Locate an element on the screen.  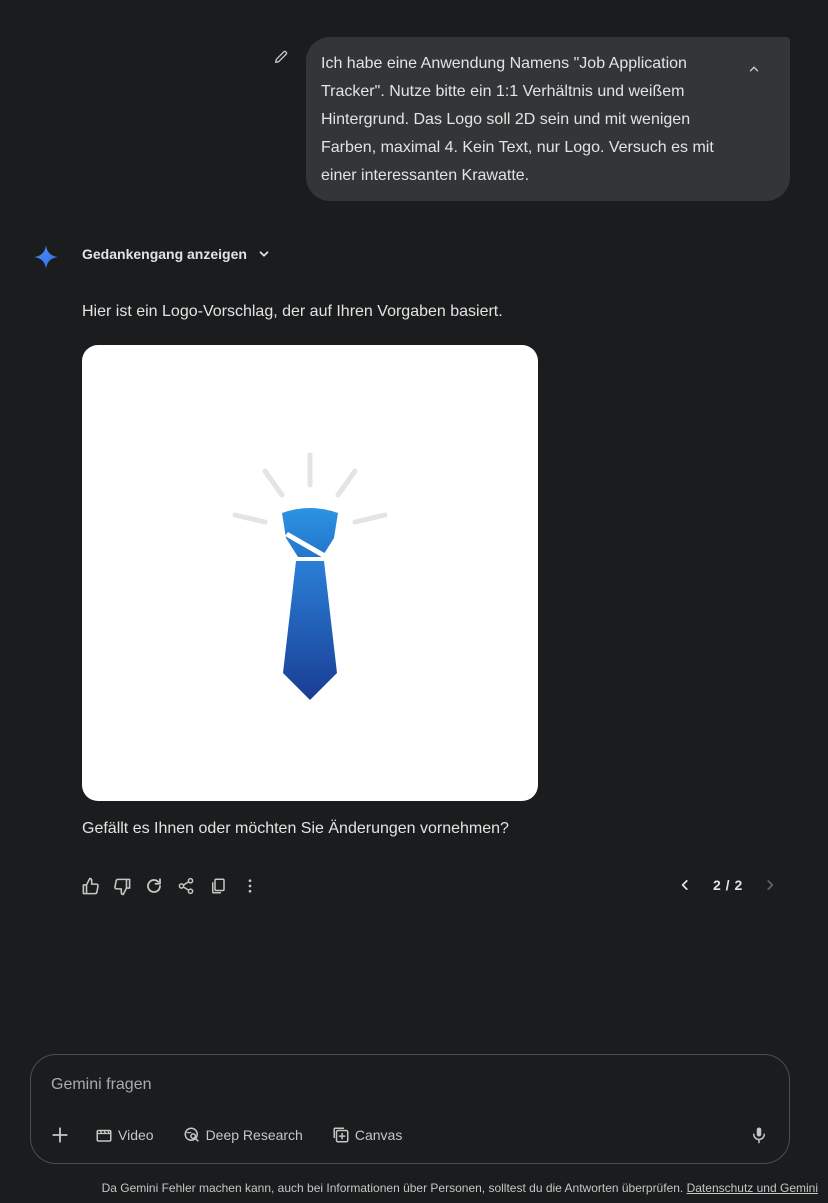
regenerate-button is located at coordinates (154, 886).